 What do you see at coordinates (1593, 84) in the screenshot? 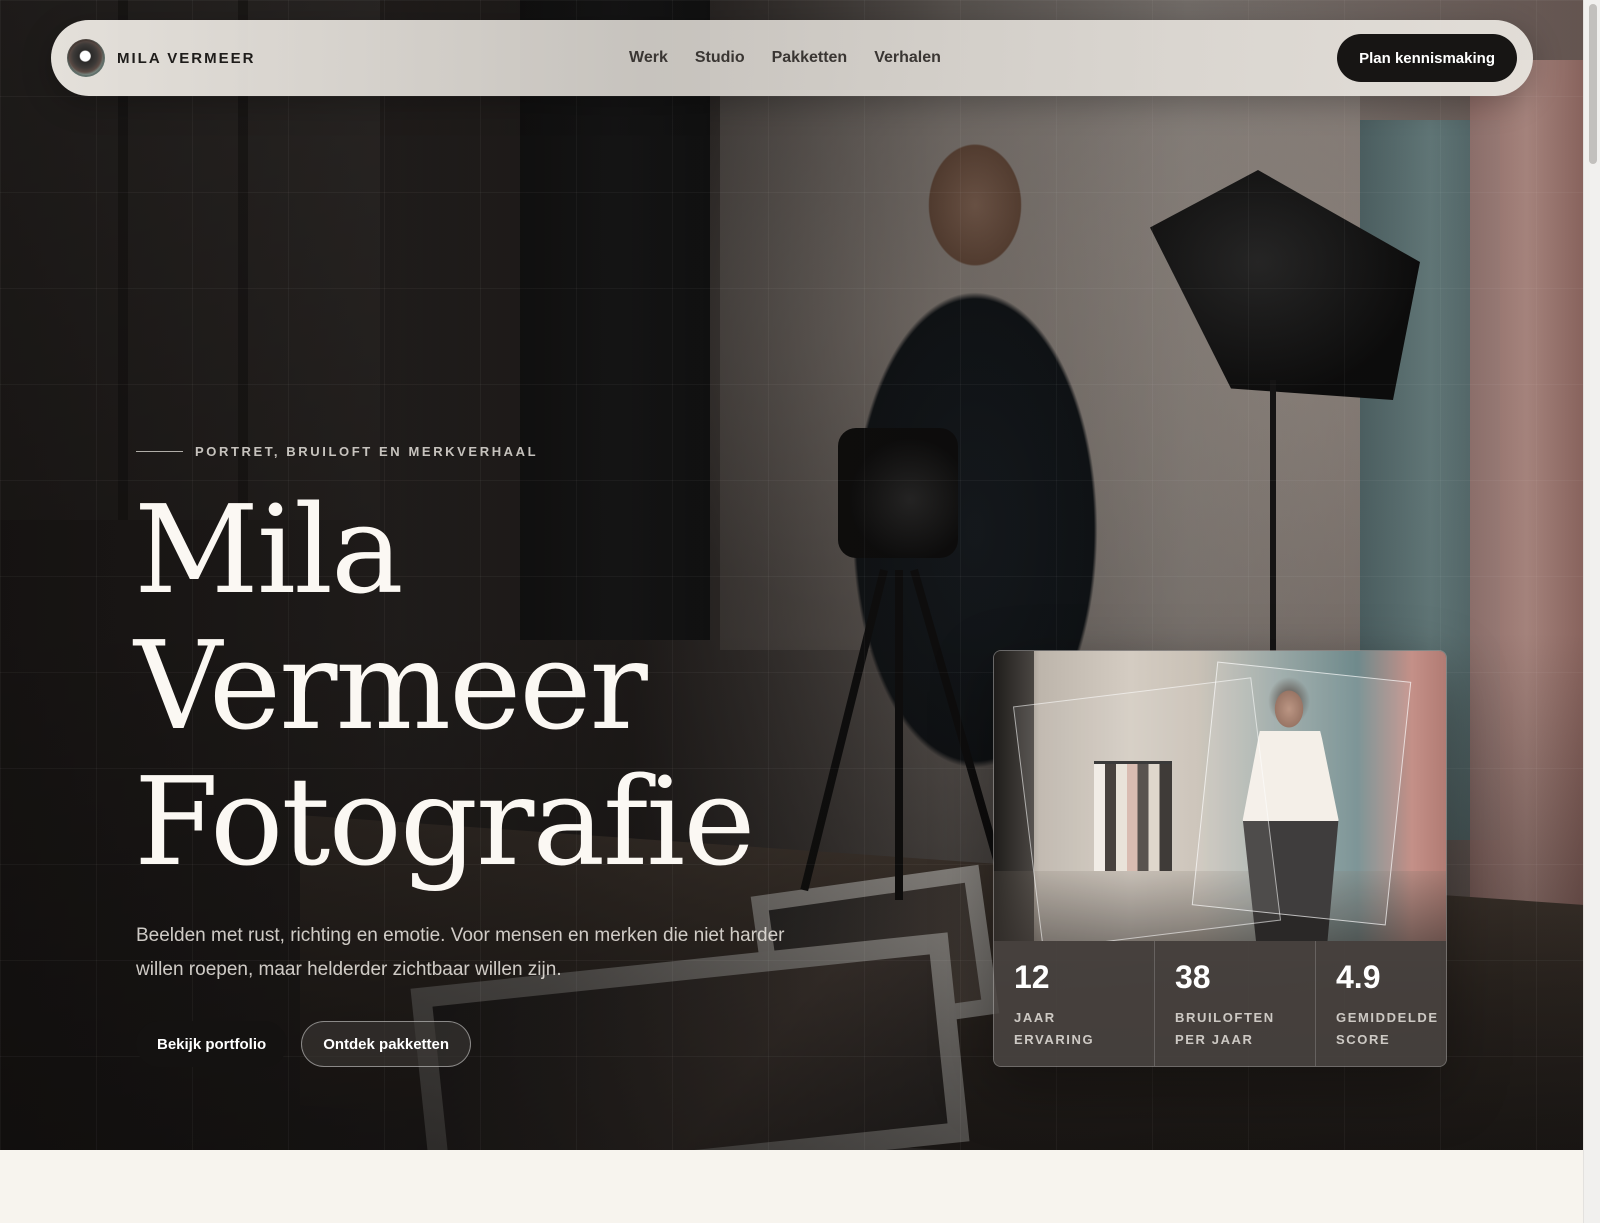
I see `scrollbar-thumb` at bounding box center [1593, 84].